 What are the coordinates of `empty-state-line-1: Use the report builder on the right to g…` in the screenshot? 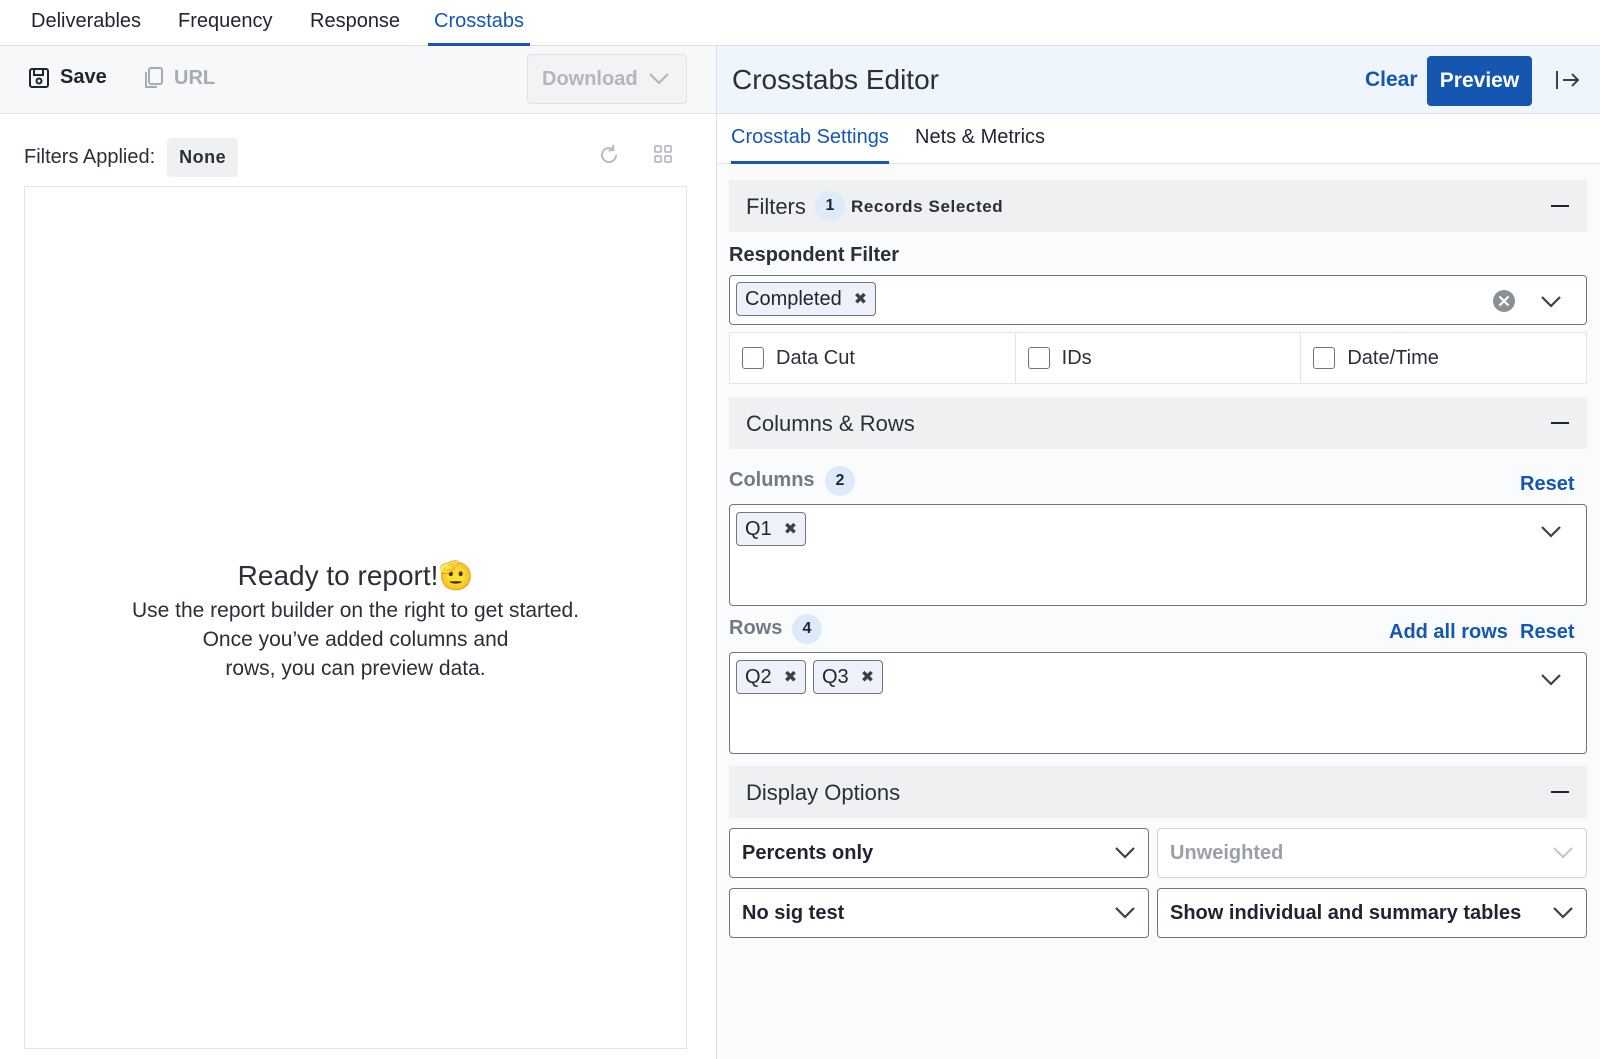 It's located at (355, 610).